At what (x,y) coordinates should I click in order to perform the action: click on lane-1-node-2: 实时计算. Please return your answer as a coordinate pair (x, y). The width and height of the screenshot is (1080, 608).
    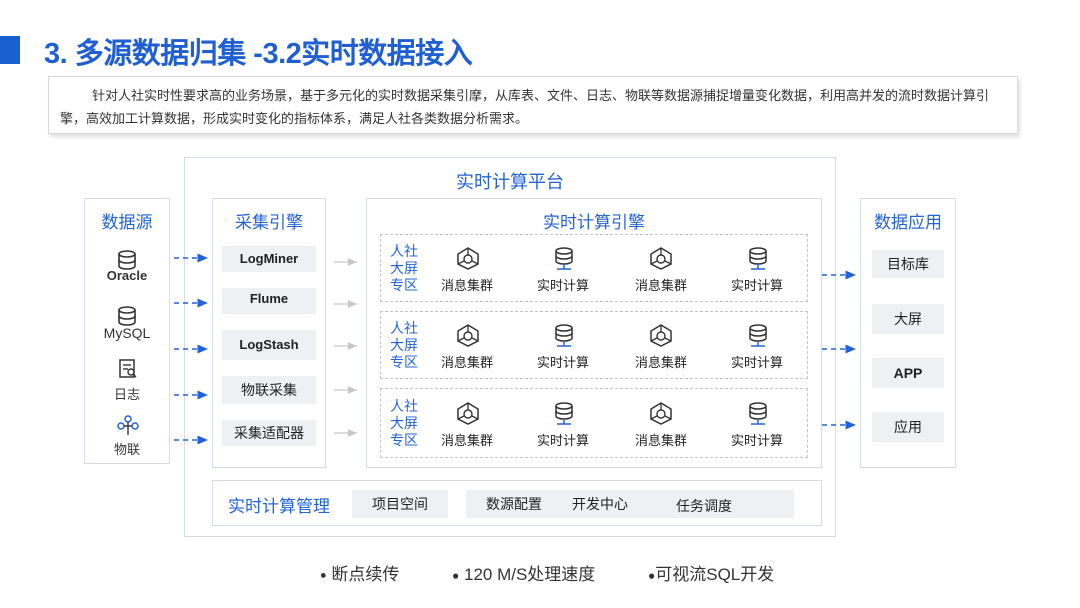
    Looking at the image, I should click on (562, 285).